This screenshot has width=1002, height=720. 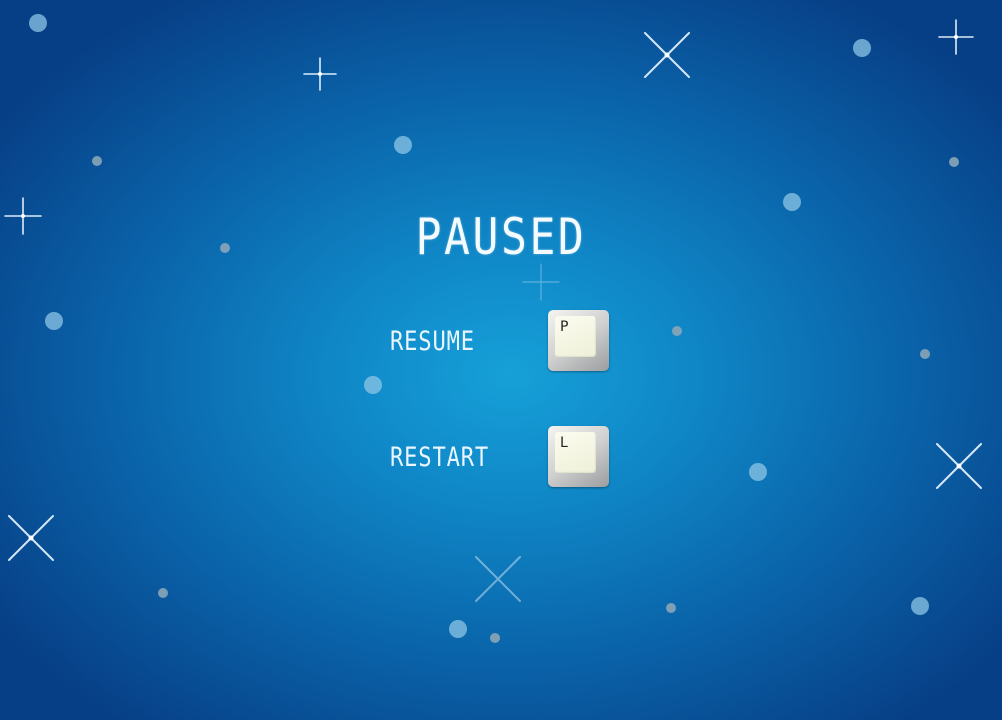 I want to click on paused-title: PAUSED, so click(x=501, y=237).